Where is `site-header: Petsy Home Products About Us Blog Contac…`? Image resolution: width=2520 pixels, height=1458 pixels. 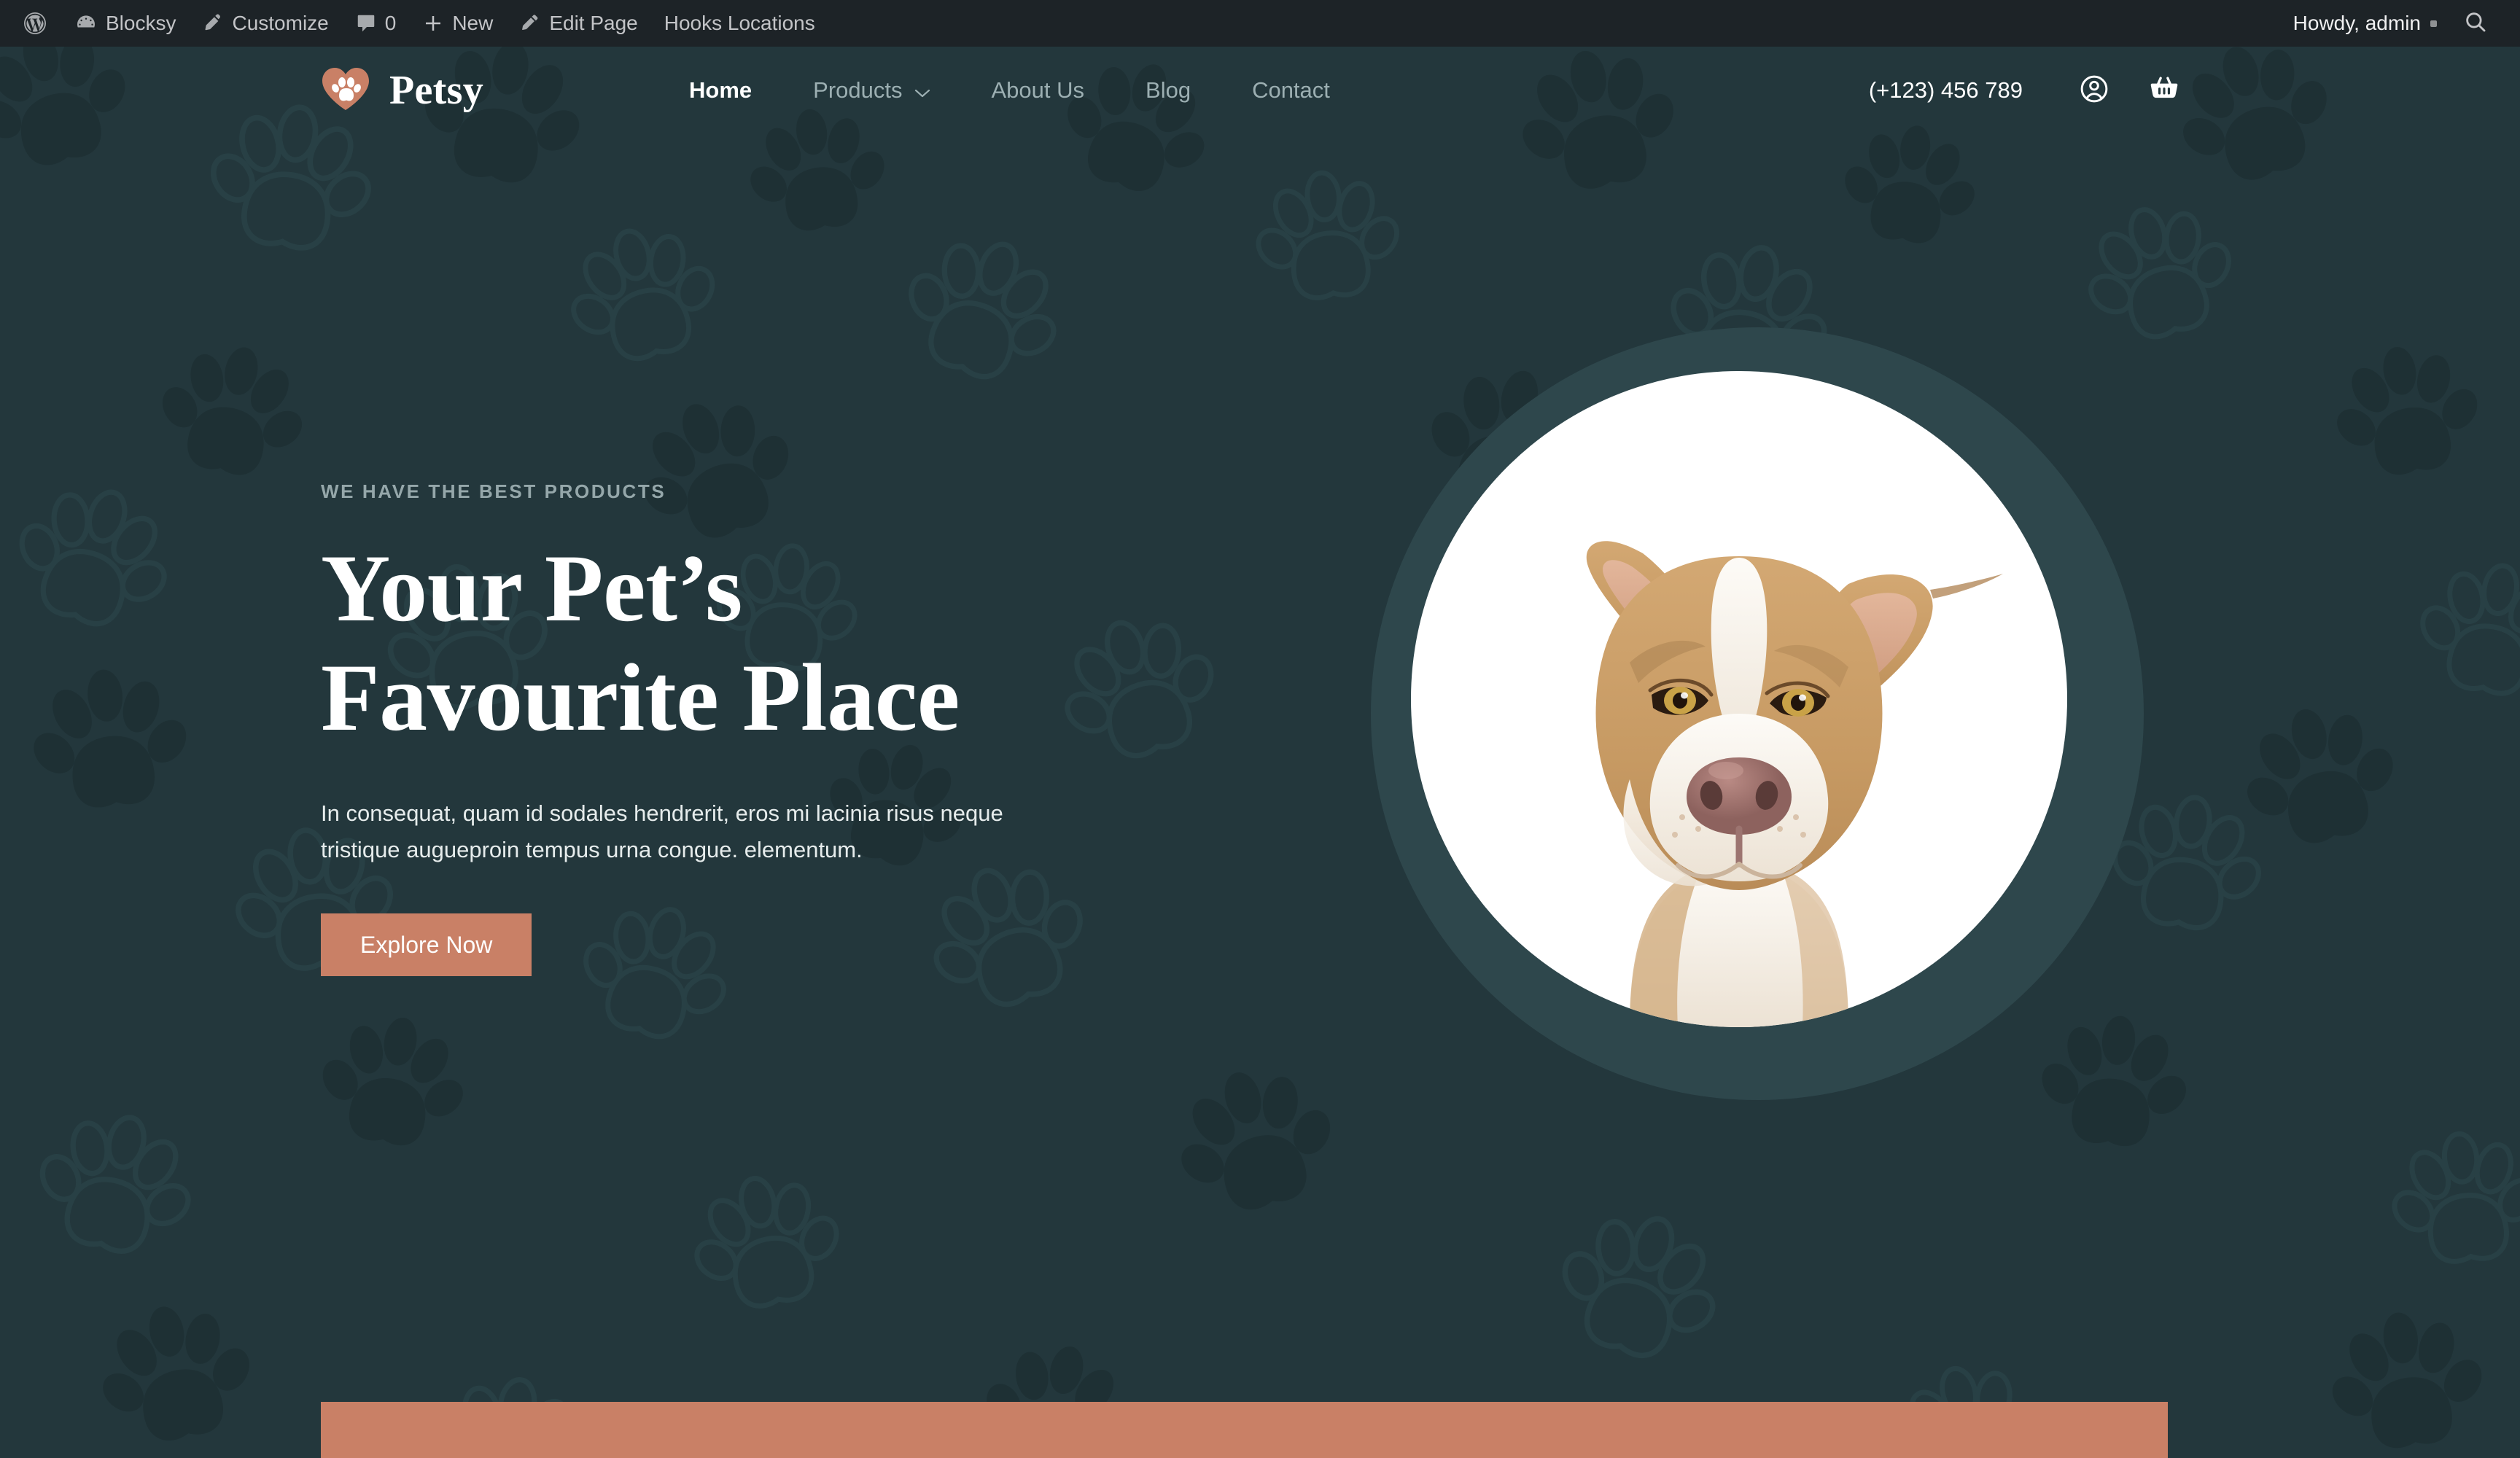
site-header: Petsy Home Products About Us Blog Contac… is located at coordinates (1260, 90).